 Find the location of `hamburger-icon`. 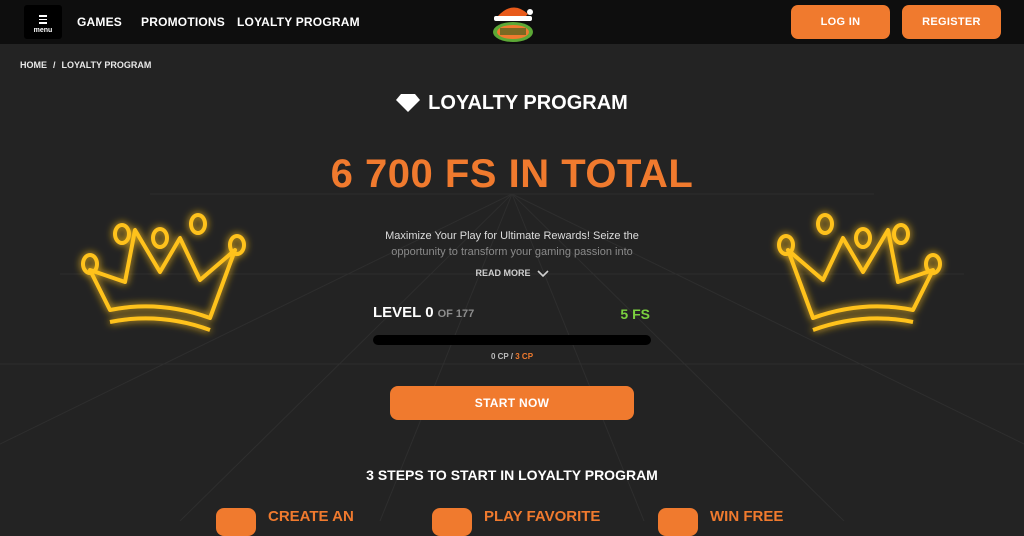

hamburger-icon is located at coordinates (43, 20).